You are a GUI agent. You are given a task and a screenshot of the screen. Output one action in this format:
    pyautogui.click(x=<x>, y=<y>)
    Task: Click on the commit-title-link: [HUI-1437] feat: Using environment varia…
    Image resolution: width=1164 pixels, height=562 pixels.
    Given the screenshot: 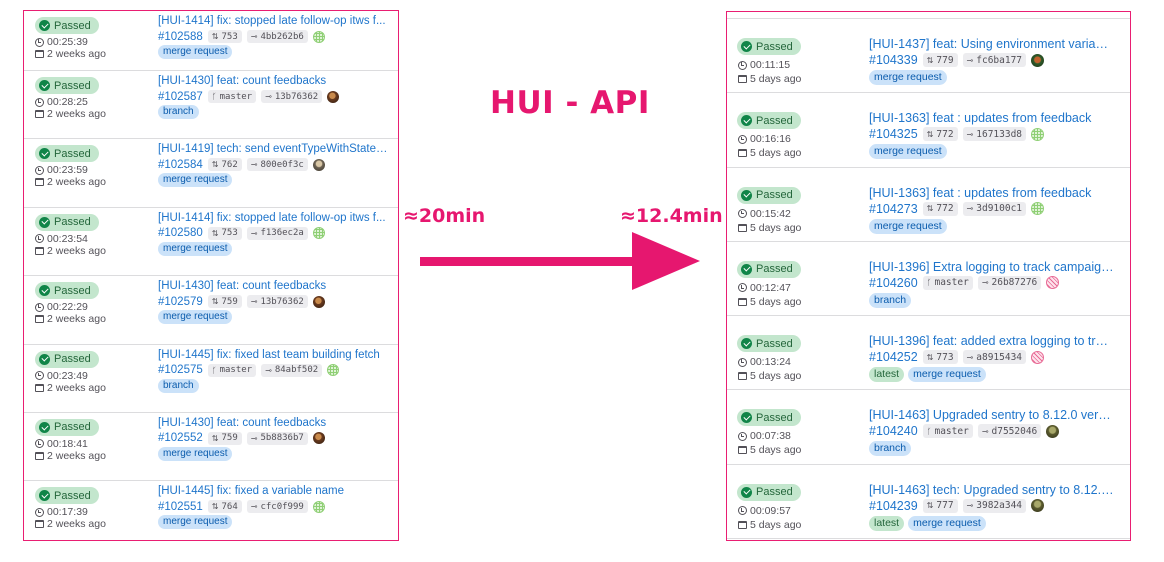 What is the action you would take?
    pyautogui.click(x=991, y=44)
    